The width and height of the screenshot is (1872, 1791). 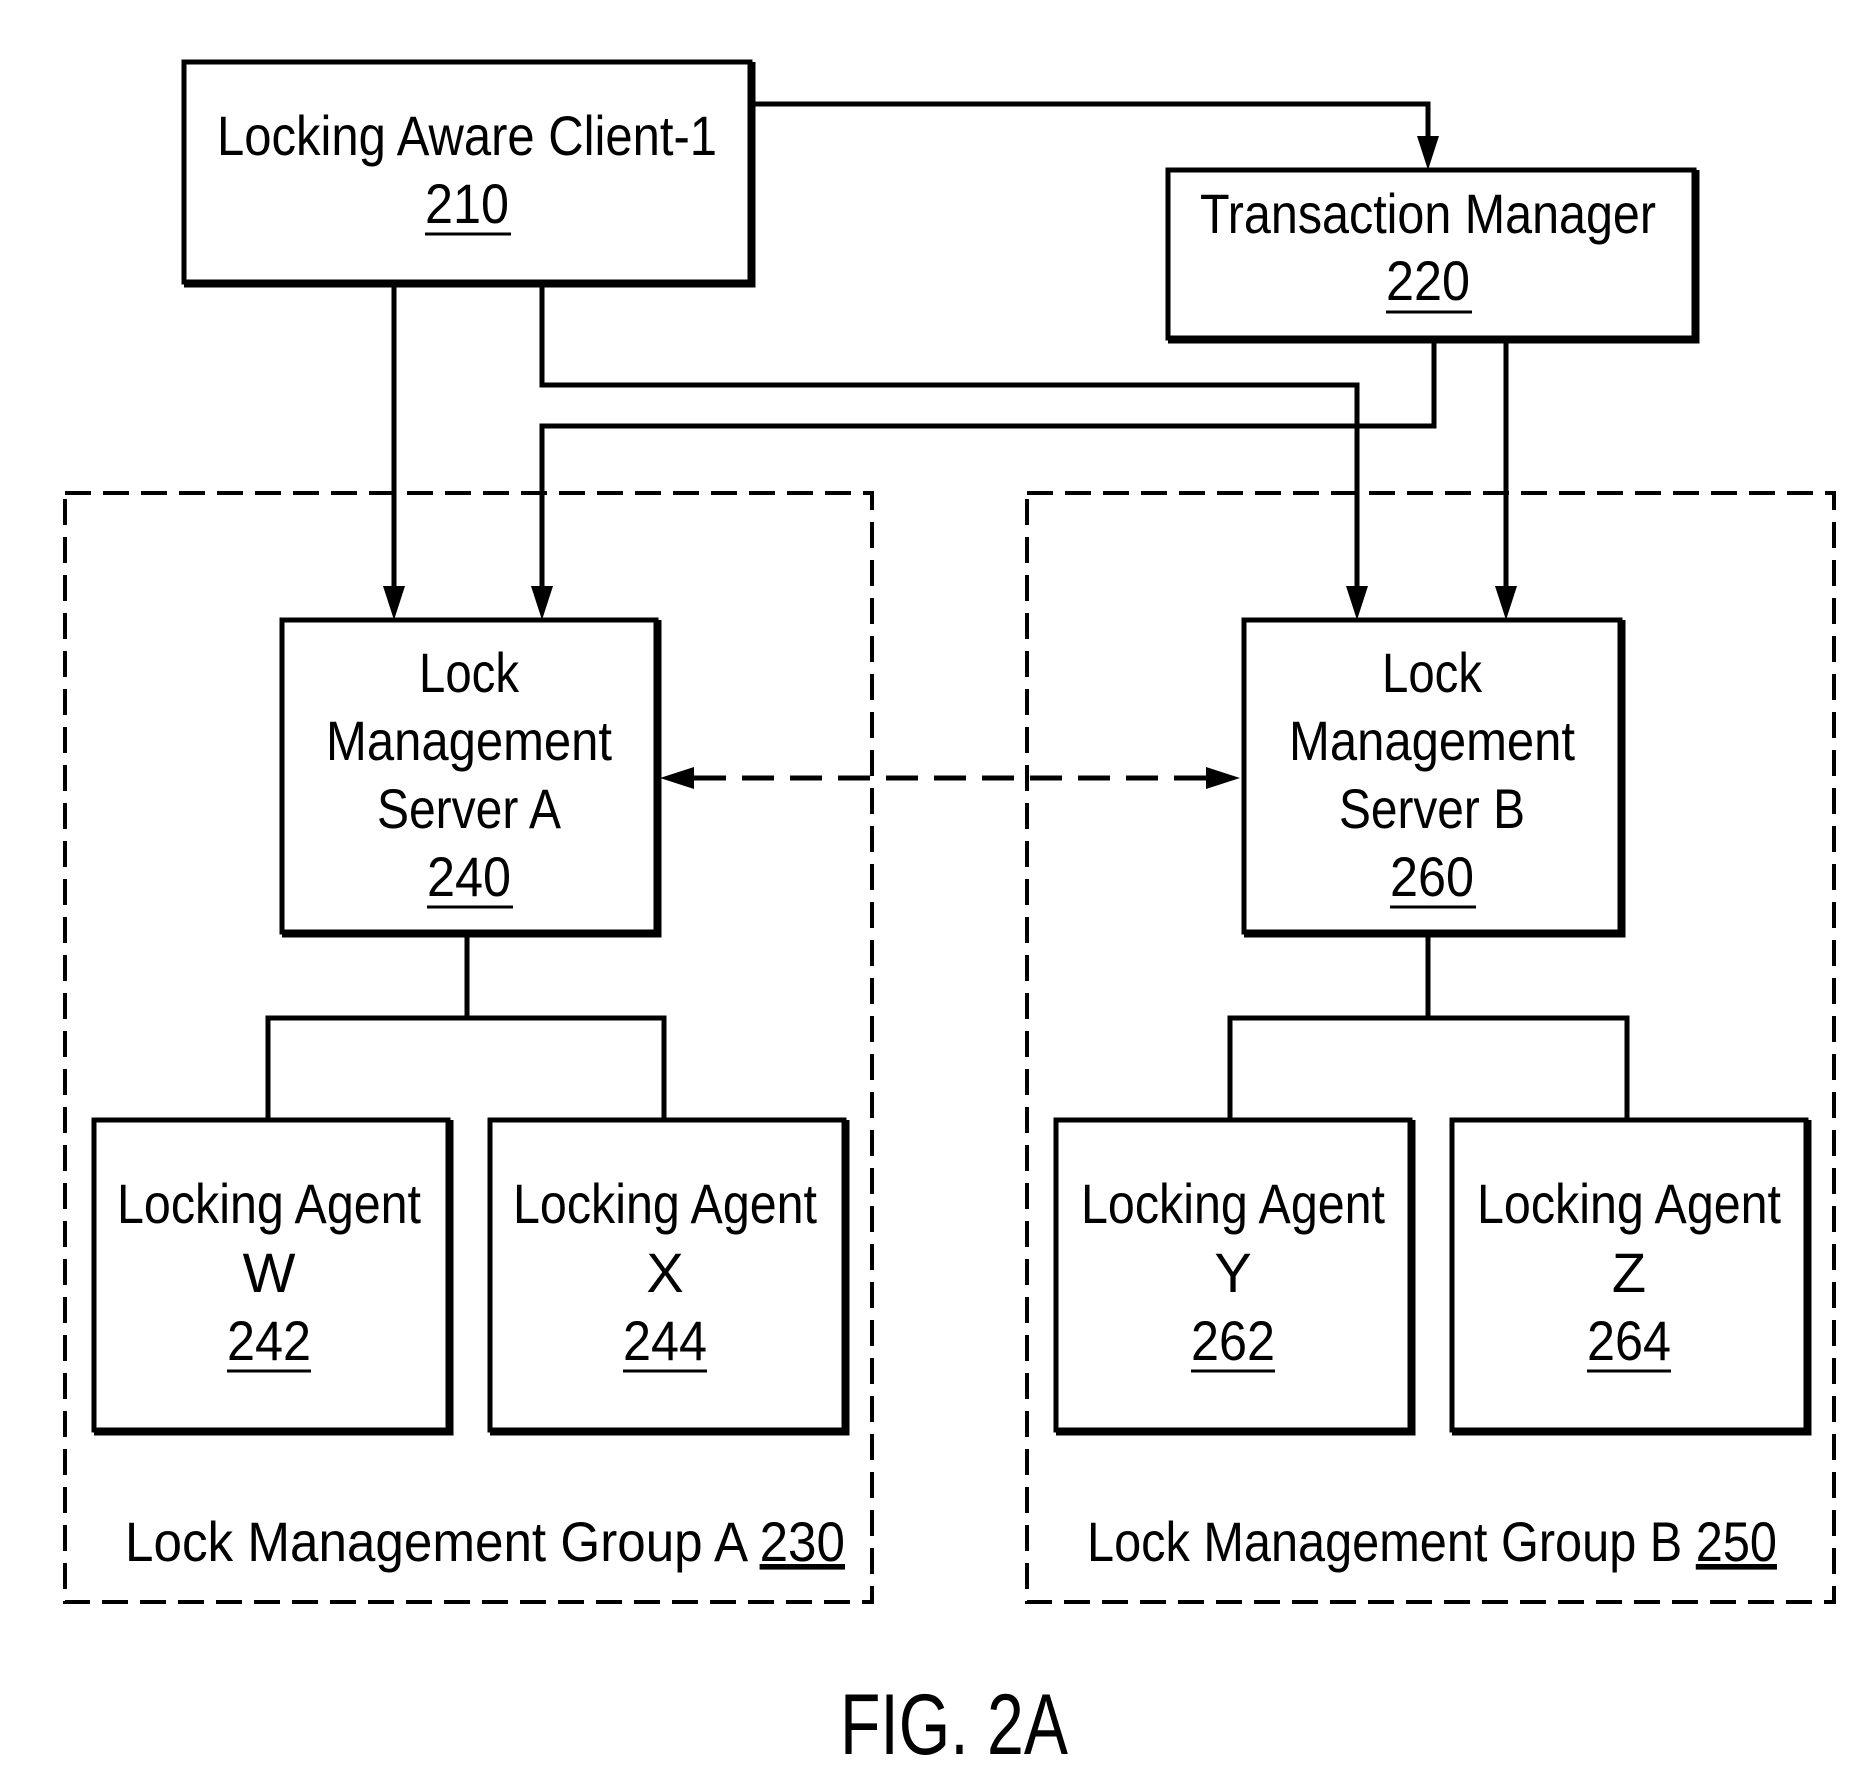 I want to click on agent-y-ref: 262, so click(x=1233, y=1340).